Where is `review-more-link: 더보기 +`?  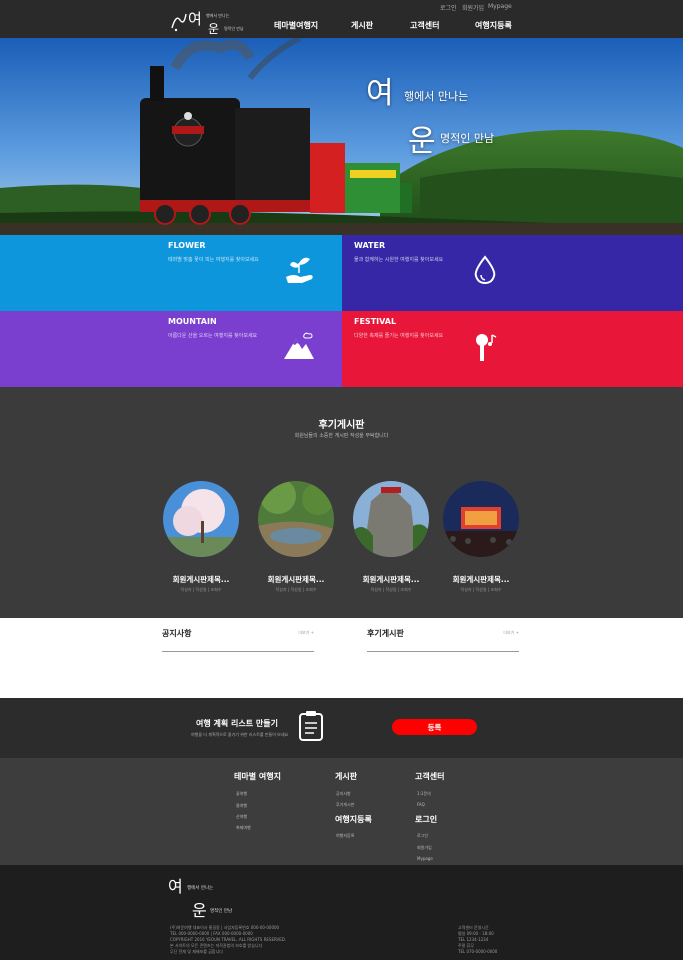
review-more-link: 더보기 + is located at coordinates (511, 633).